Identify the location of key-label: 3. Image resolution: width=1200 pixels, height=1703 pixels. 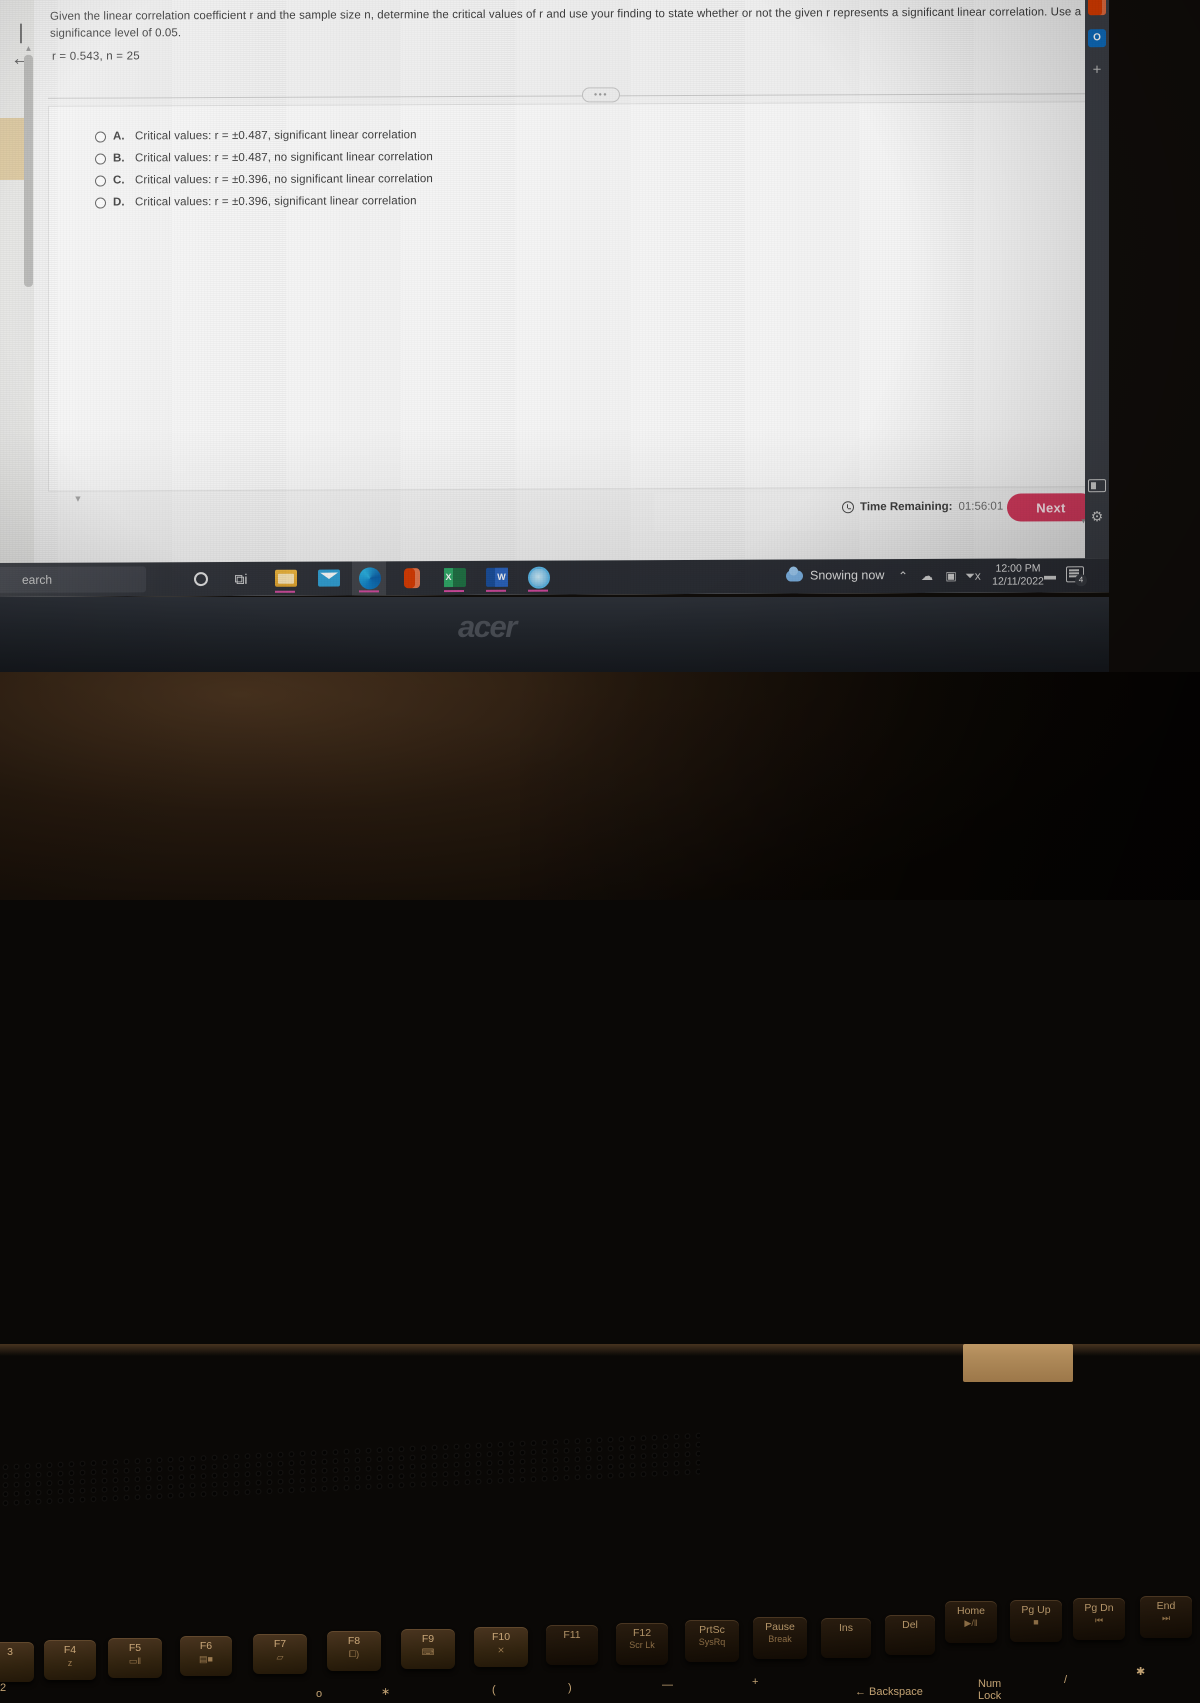
(10, 1652).